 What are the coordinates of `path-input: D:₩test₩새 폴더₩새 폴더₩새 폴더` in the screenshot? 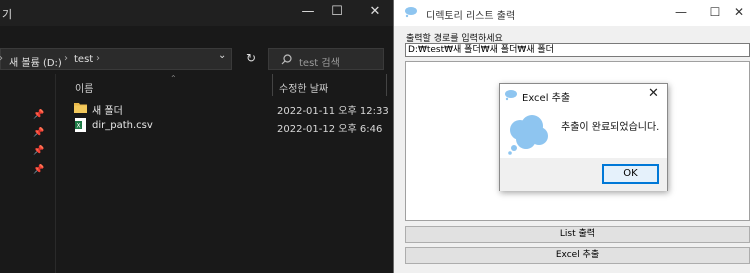 It's located at (577, 50).